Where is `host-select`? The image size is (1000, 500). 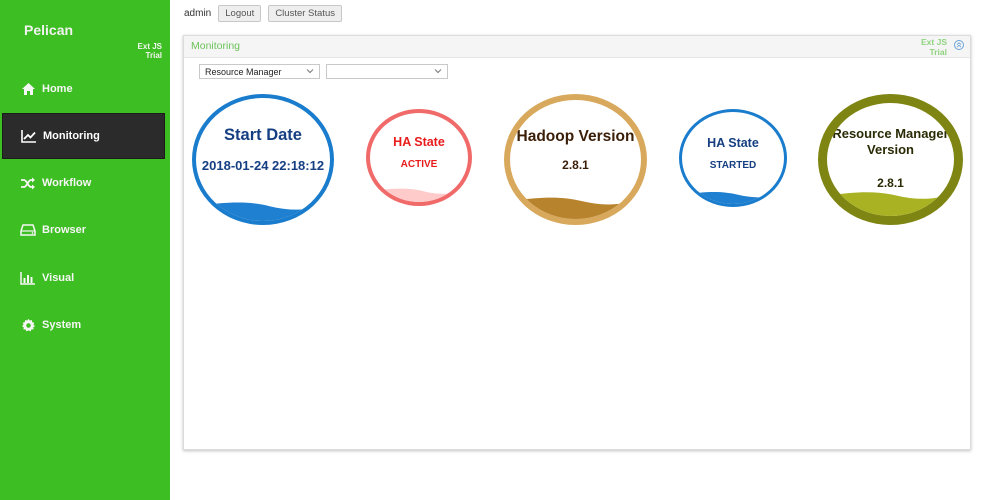 host-select is located at coordinates (387, 71).